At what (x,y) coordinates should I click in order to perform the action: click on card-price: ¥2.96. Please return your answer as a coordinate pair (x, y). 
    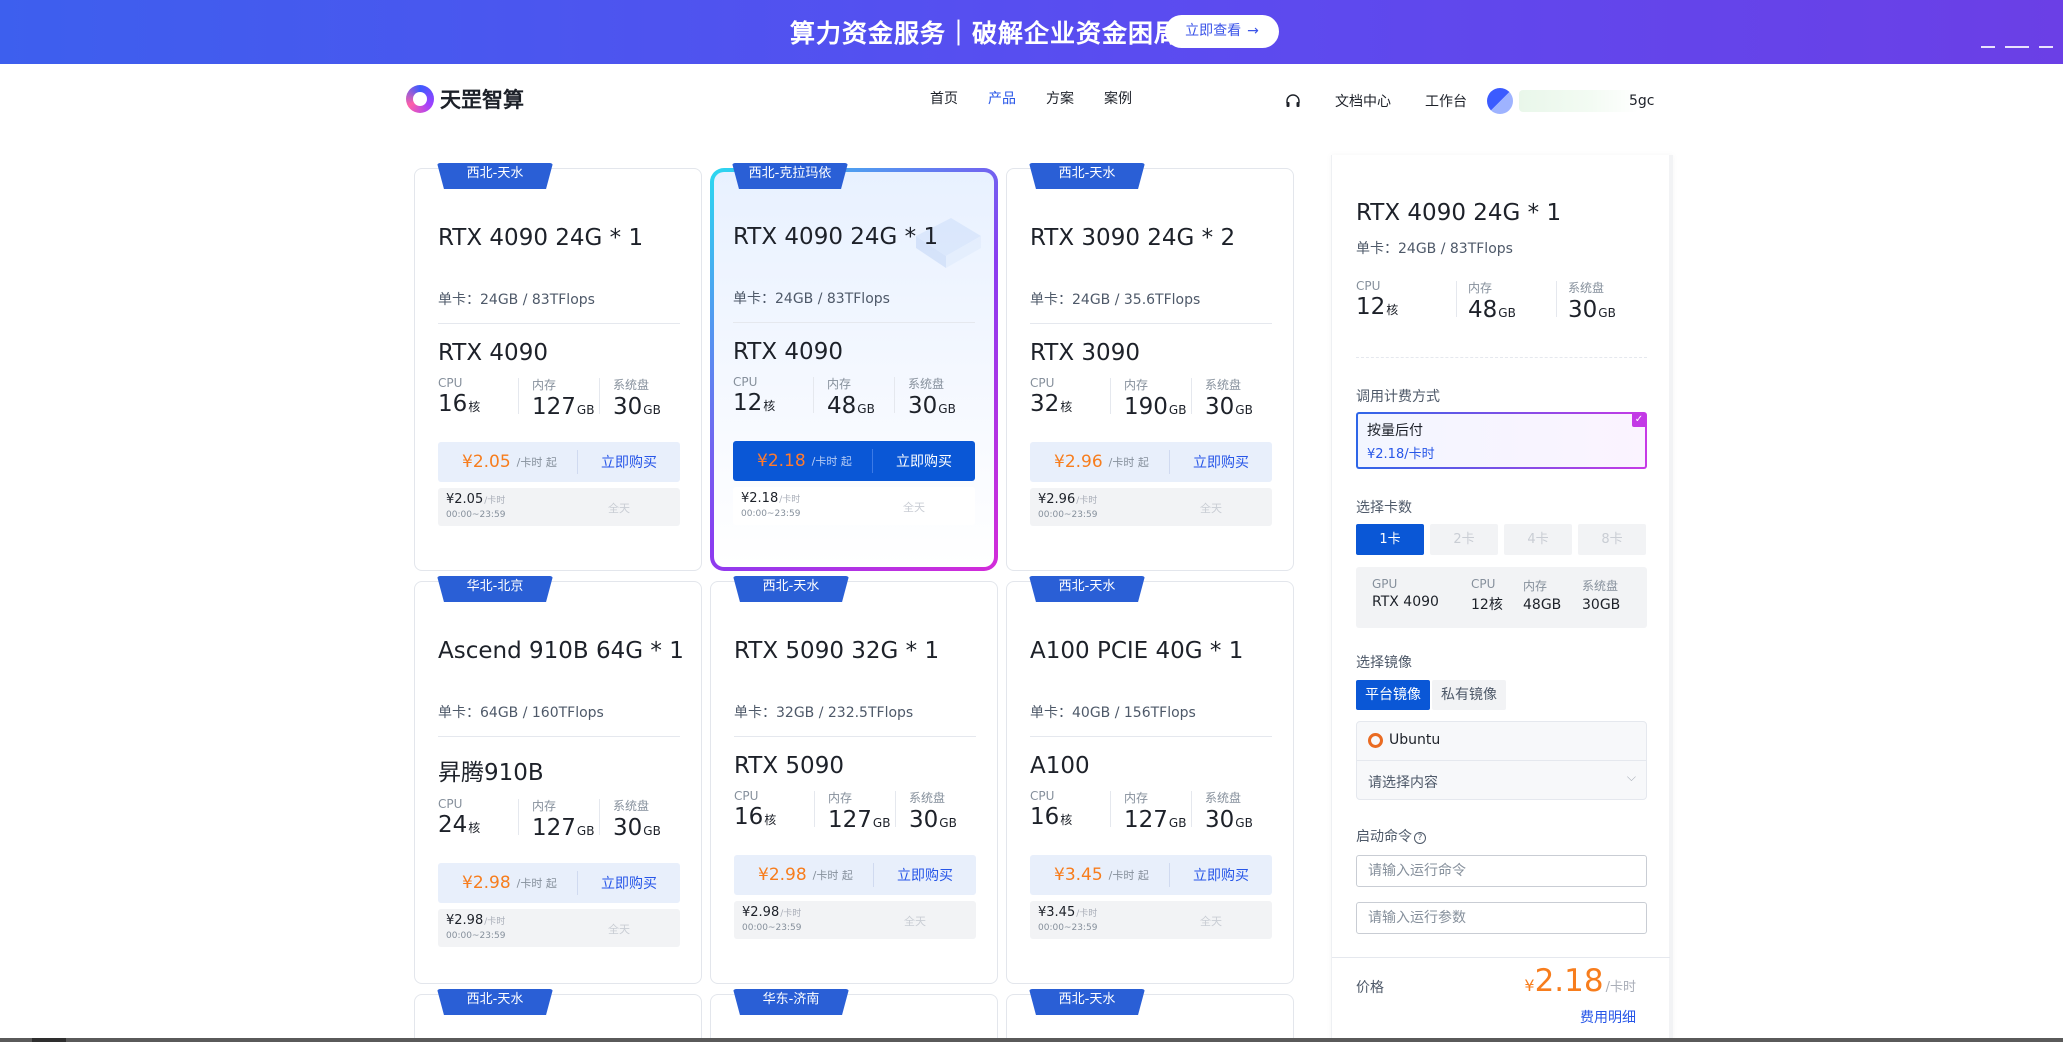
    Looking at the image, I should click on (1078, 462).